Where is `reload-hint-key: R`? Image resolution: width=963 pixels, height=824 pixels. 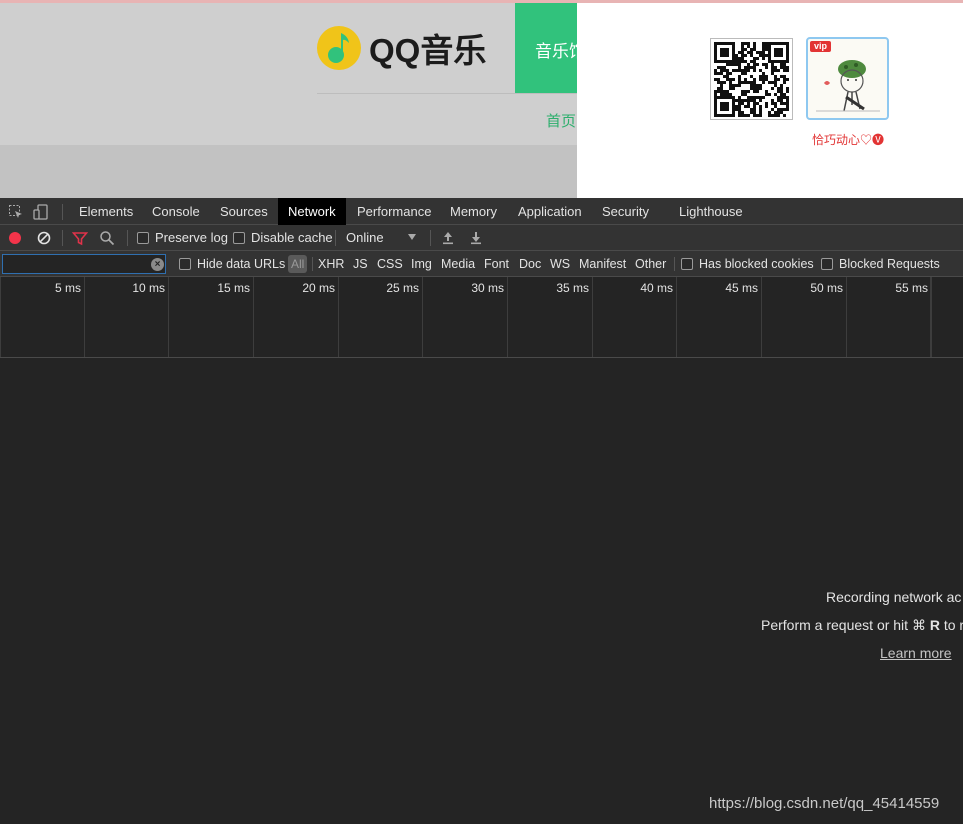
reload-hint-key: R is located at coordinates (934, 625).